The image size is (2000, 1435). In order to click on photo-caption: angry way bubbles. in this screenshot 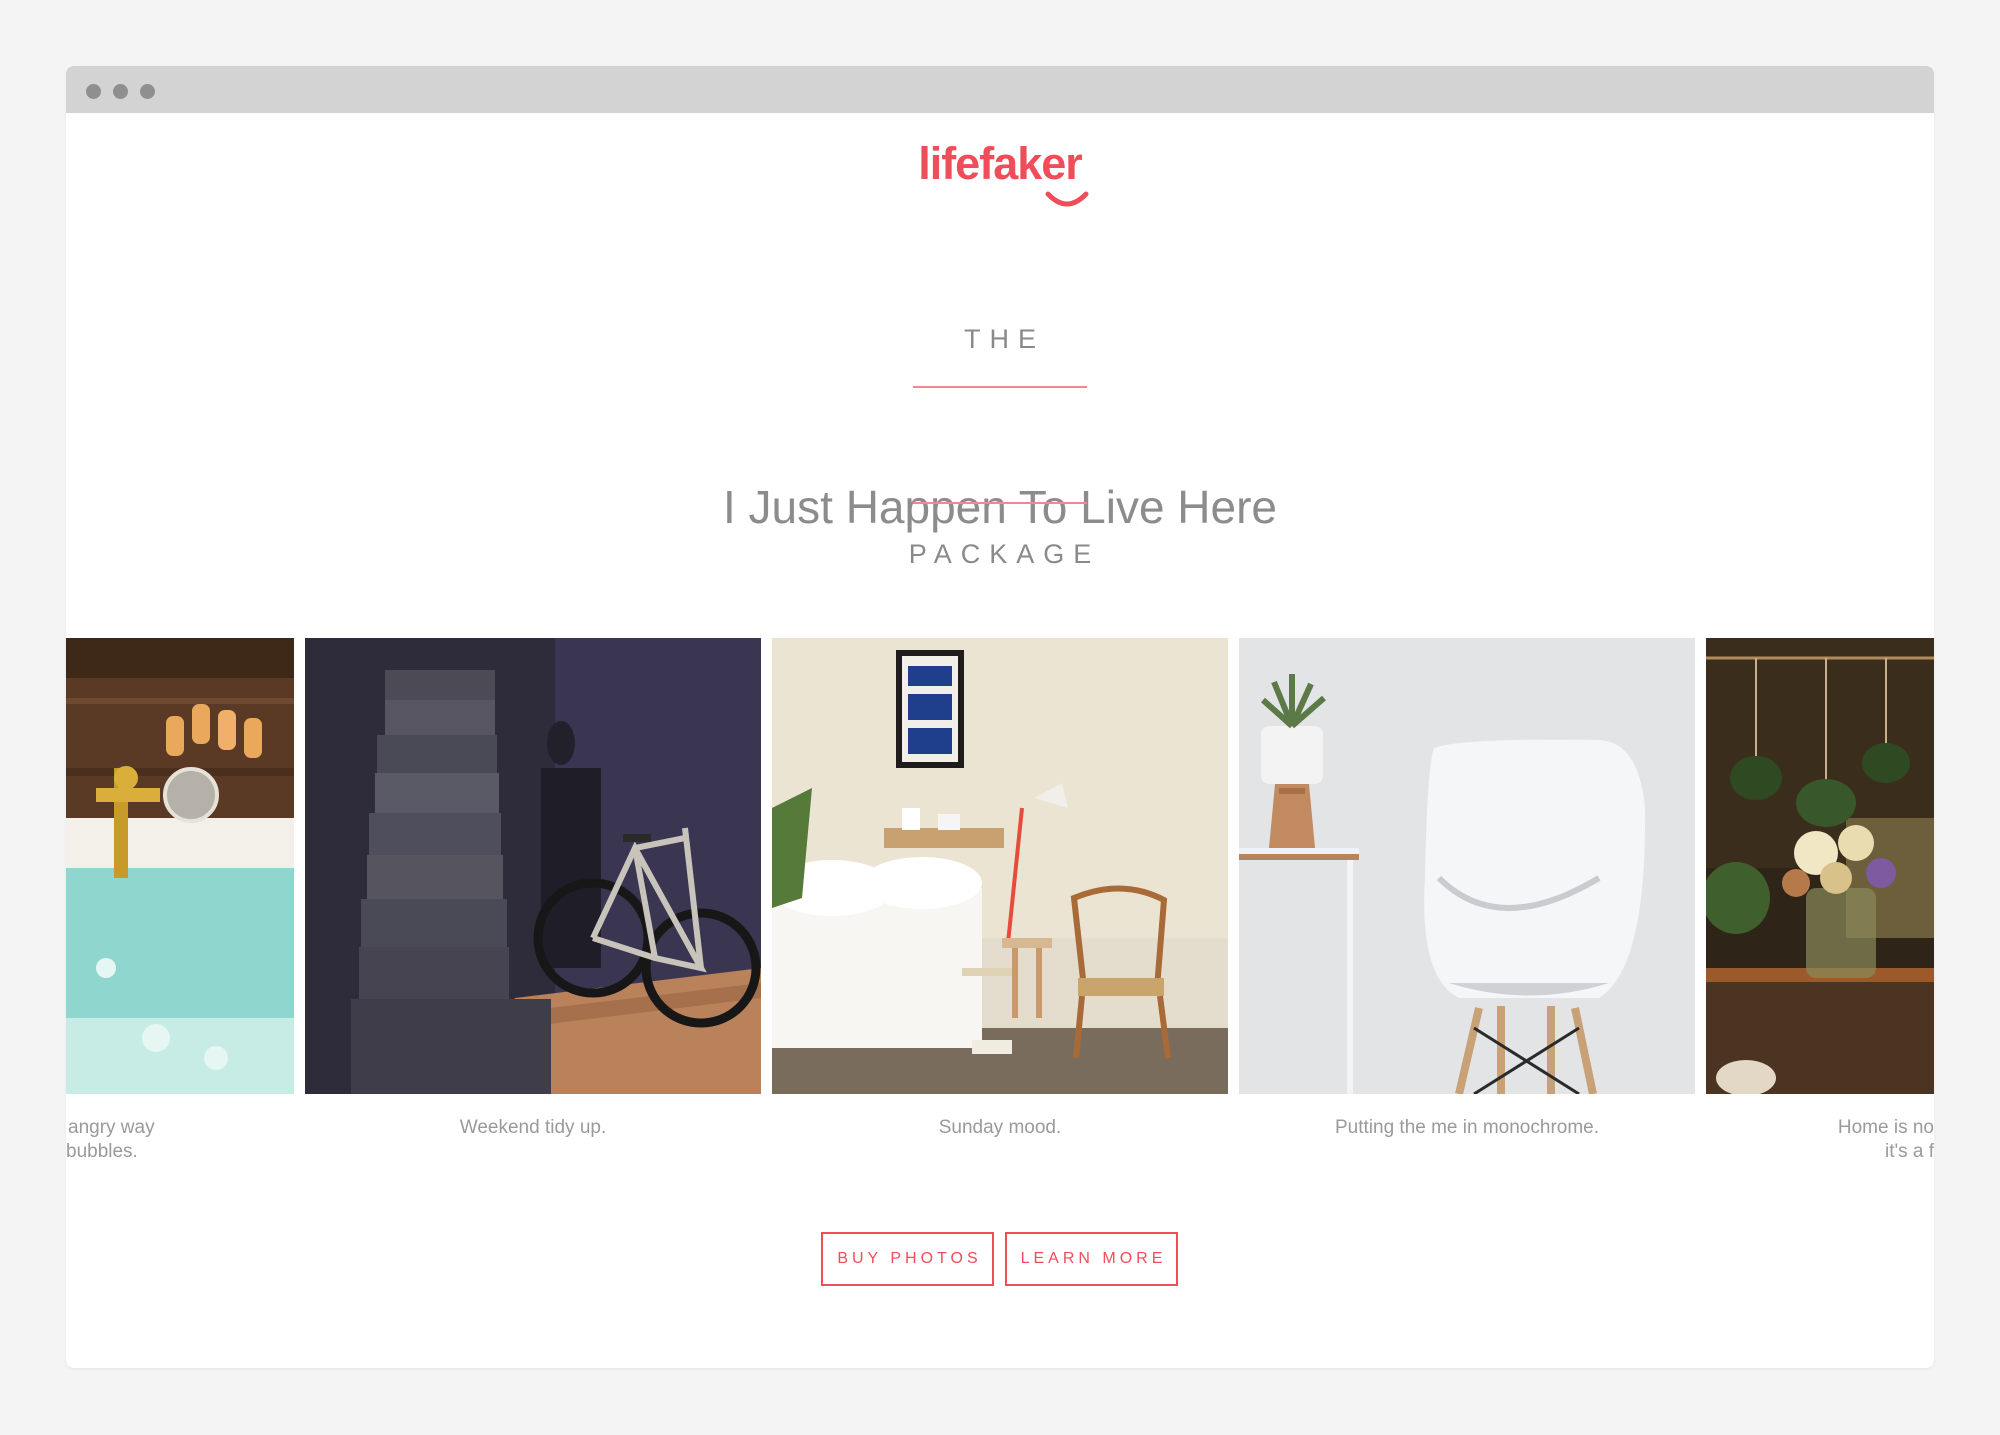, I will do `click(180, 1140)`.